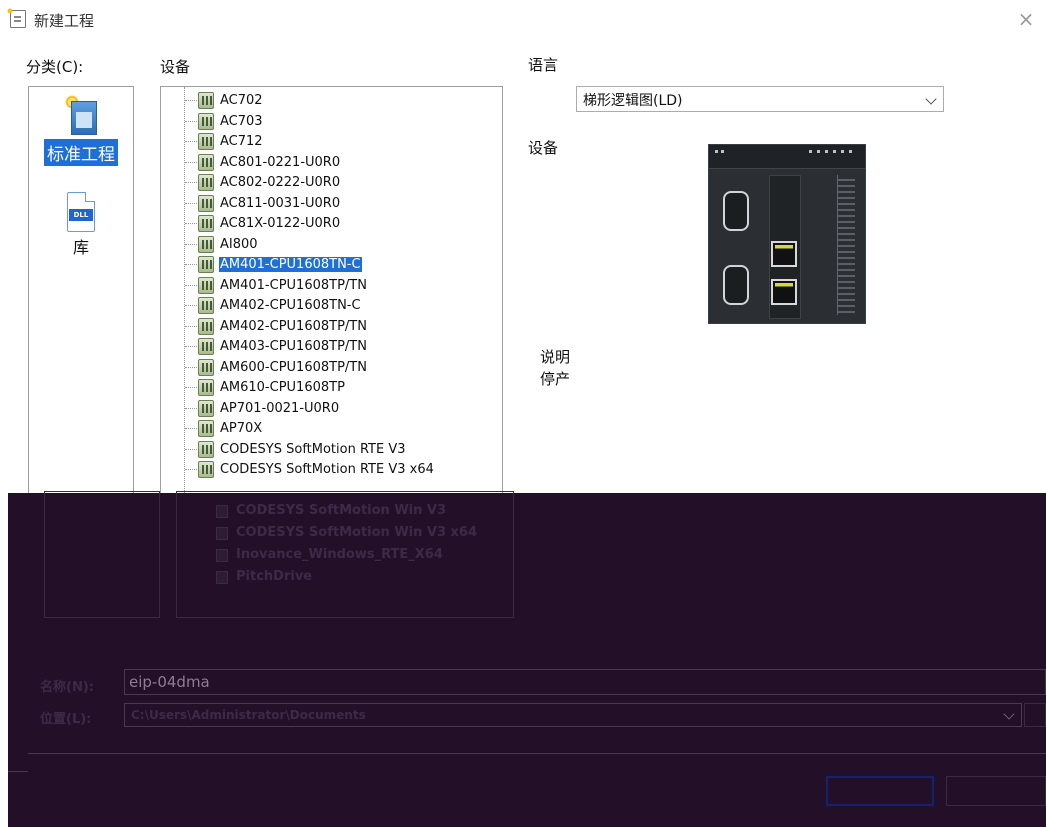 Image resolution: width=1046 pixels, height=827 pixels. Describe the element at coordinates (64, 21) in the screenshot. I see `window-title: 新建工程` at that location.